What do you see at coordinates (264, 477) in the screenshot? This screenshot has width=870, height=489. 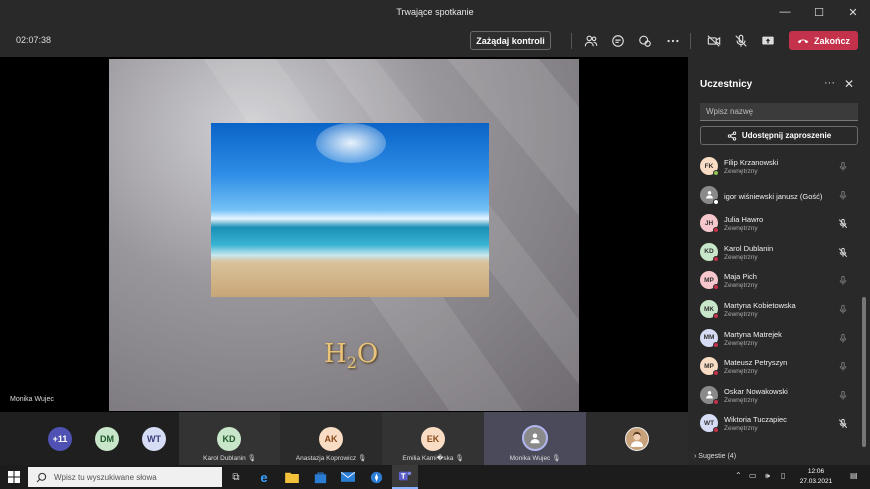 I see `edge-icon: e` at bounding box center [264, 477].